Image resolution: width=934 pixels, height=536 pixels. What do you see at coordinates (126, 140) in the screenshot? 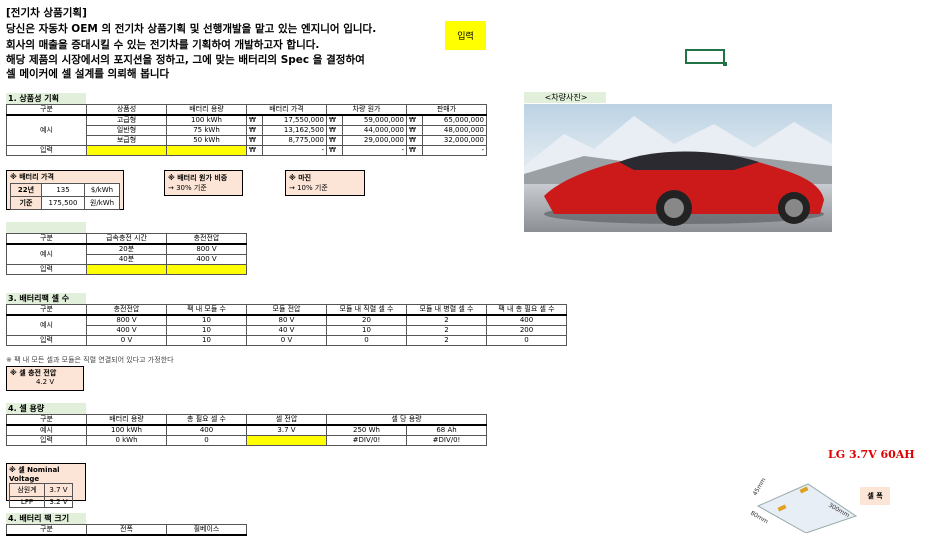
I see `cell: 보급형` at bounding box center [126, 140].